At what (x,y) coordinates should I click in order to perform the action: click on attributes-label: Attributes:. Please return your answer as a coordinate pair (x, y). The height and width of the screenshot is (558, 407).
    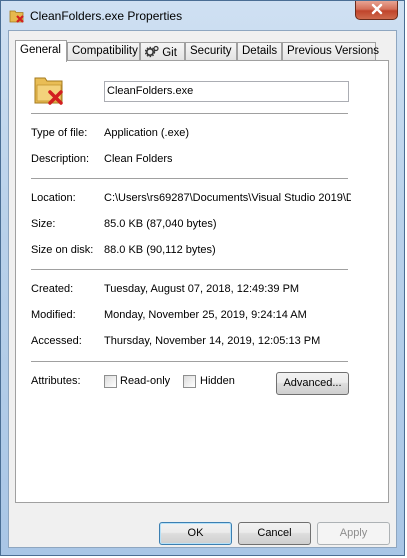
    Looking at the image, I should click on (56, 381).